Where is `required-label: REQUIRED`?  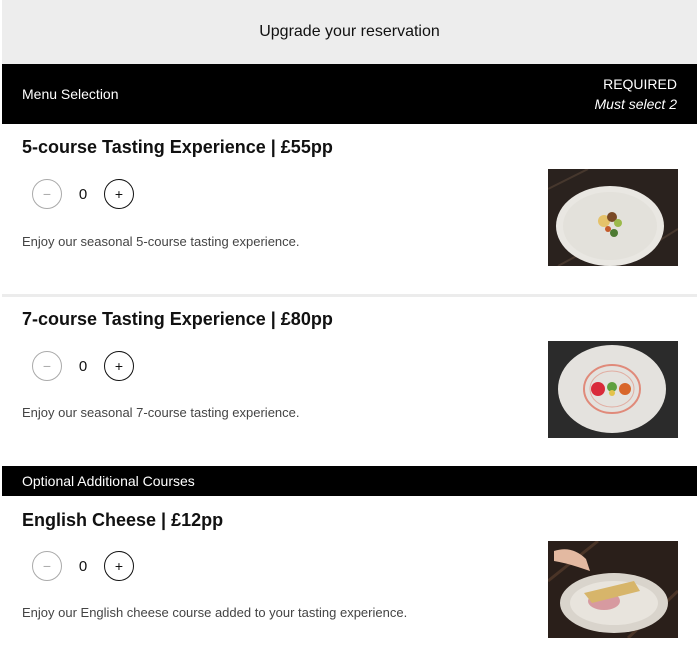 required-label: REQUIRED is located at coordinates (640, 84).